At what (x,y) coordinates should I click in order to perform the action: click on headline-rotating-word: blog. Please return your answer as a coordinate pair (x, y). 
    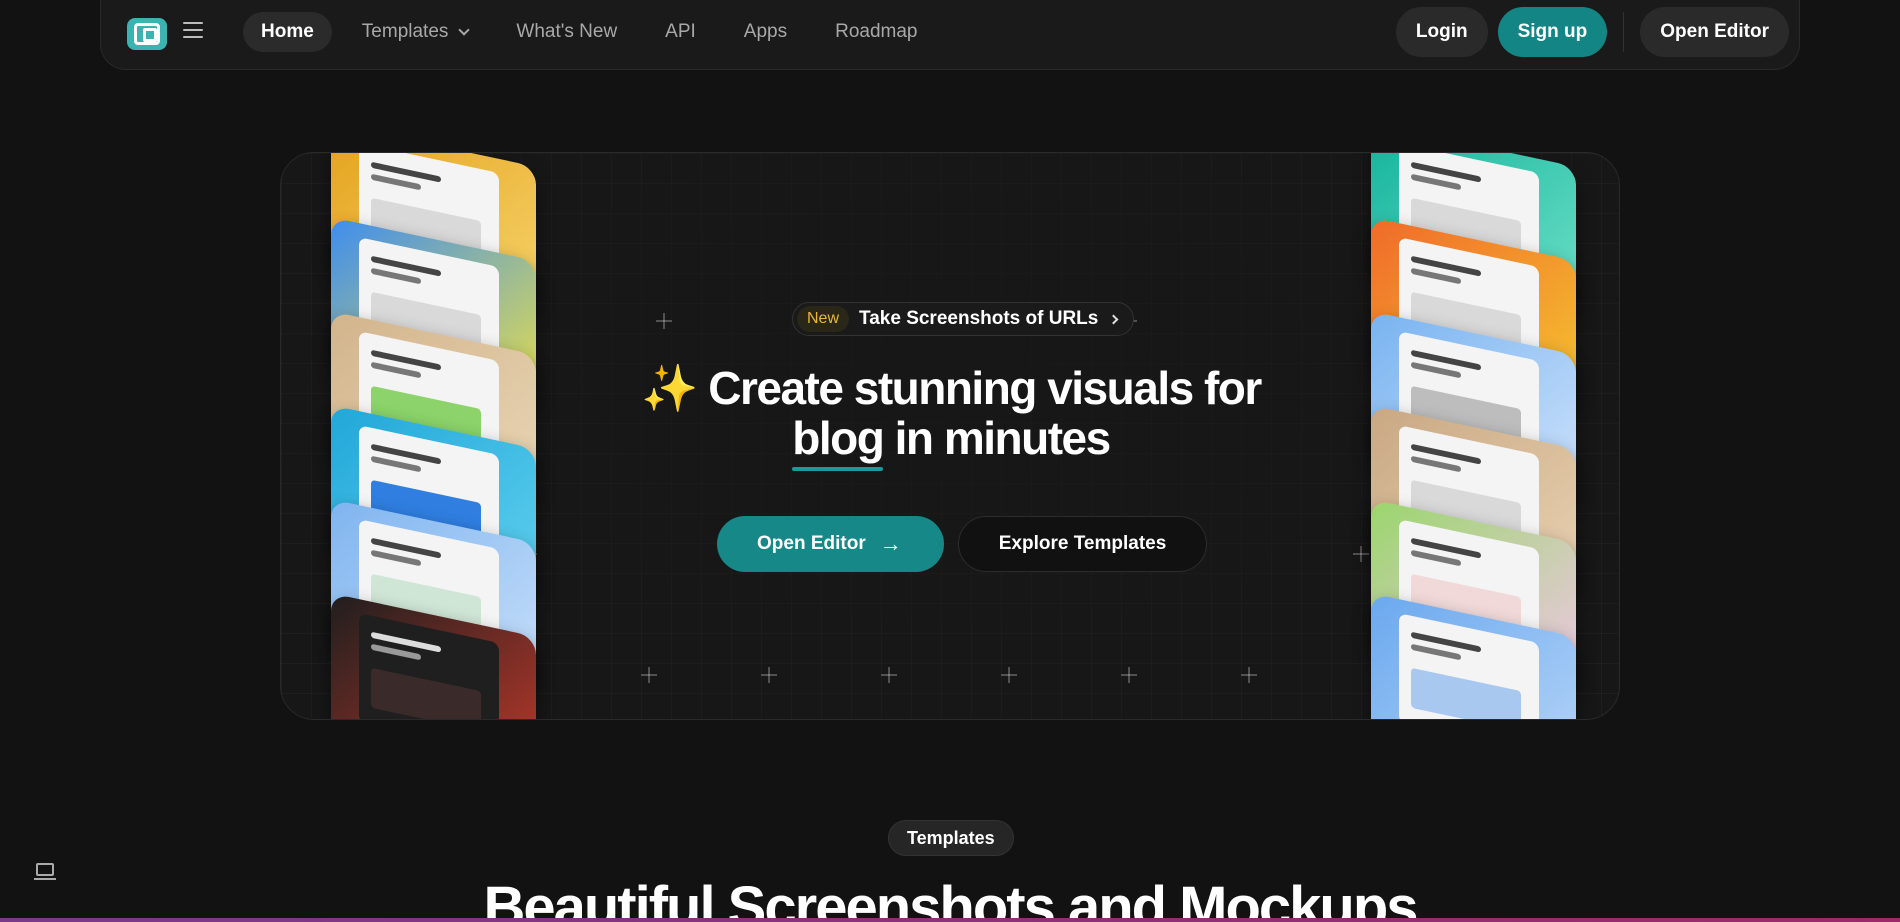
    Looking at the image, I should click on (838, 441).